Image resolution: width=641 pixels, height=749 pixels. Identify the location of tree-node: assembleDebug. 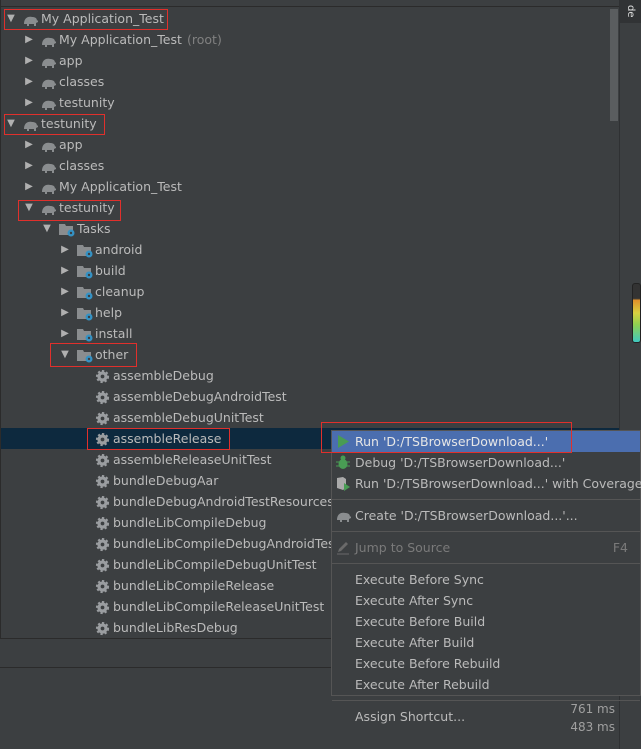
(310, 375).